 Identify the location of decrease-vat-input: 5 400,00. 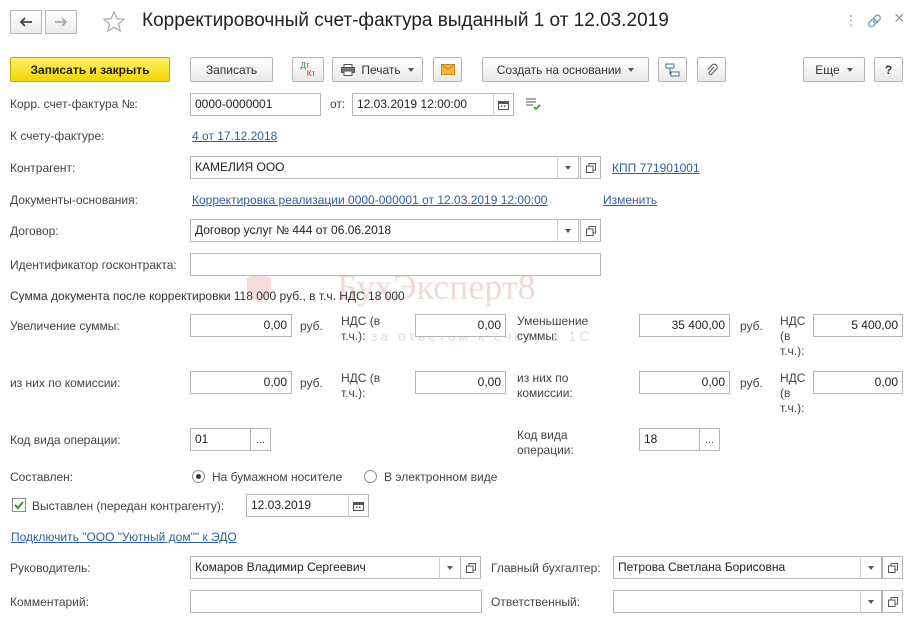
(858, 325).